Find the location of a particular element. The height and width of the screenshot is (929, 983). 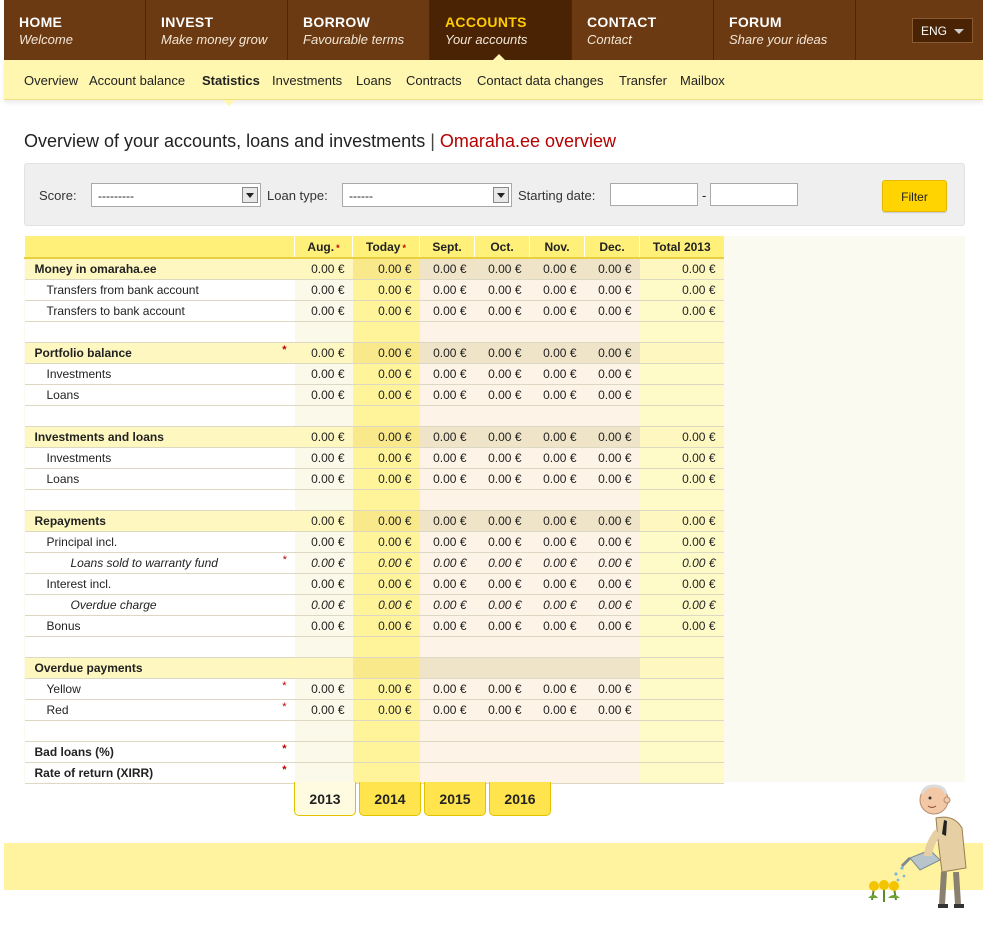

row-label: Portfolio balance * is located at coordinates (159, 353).